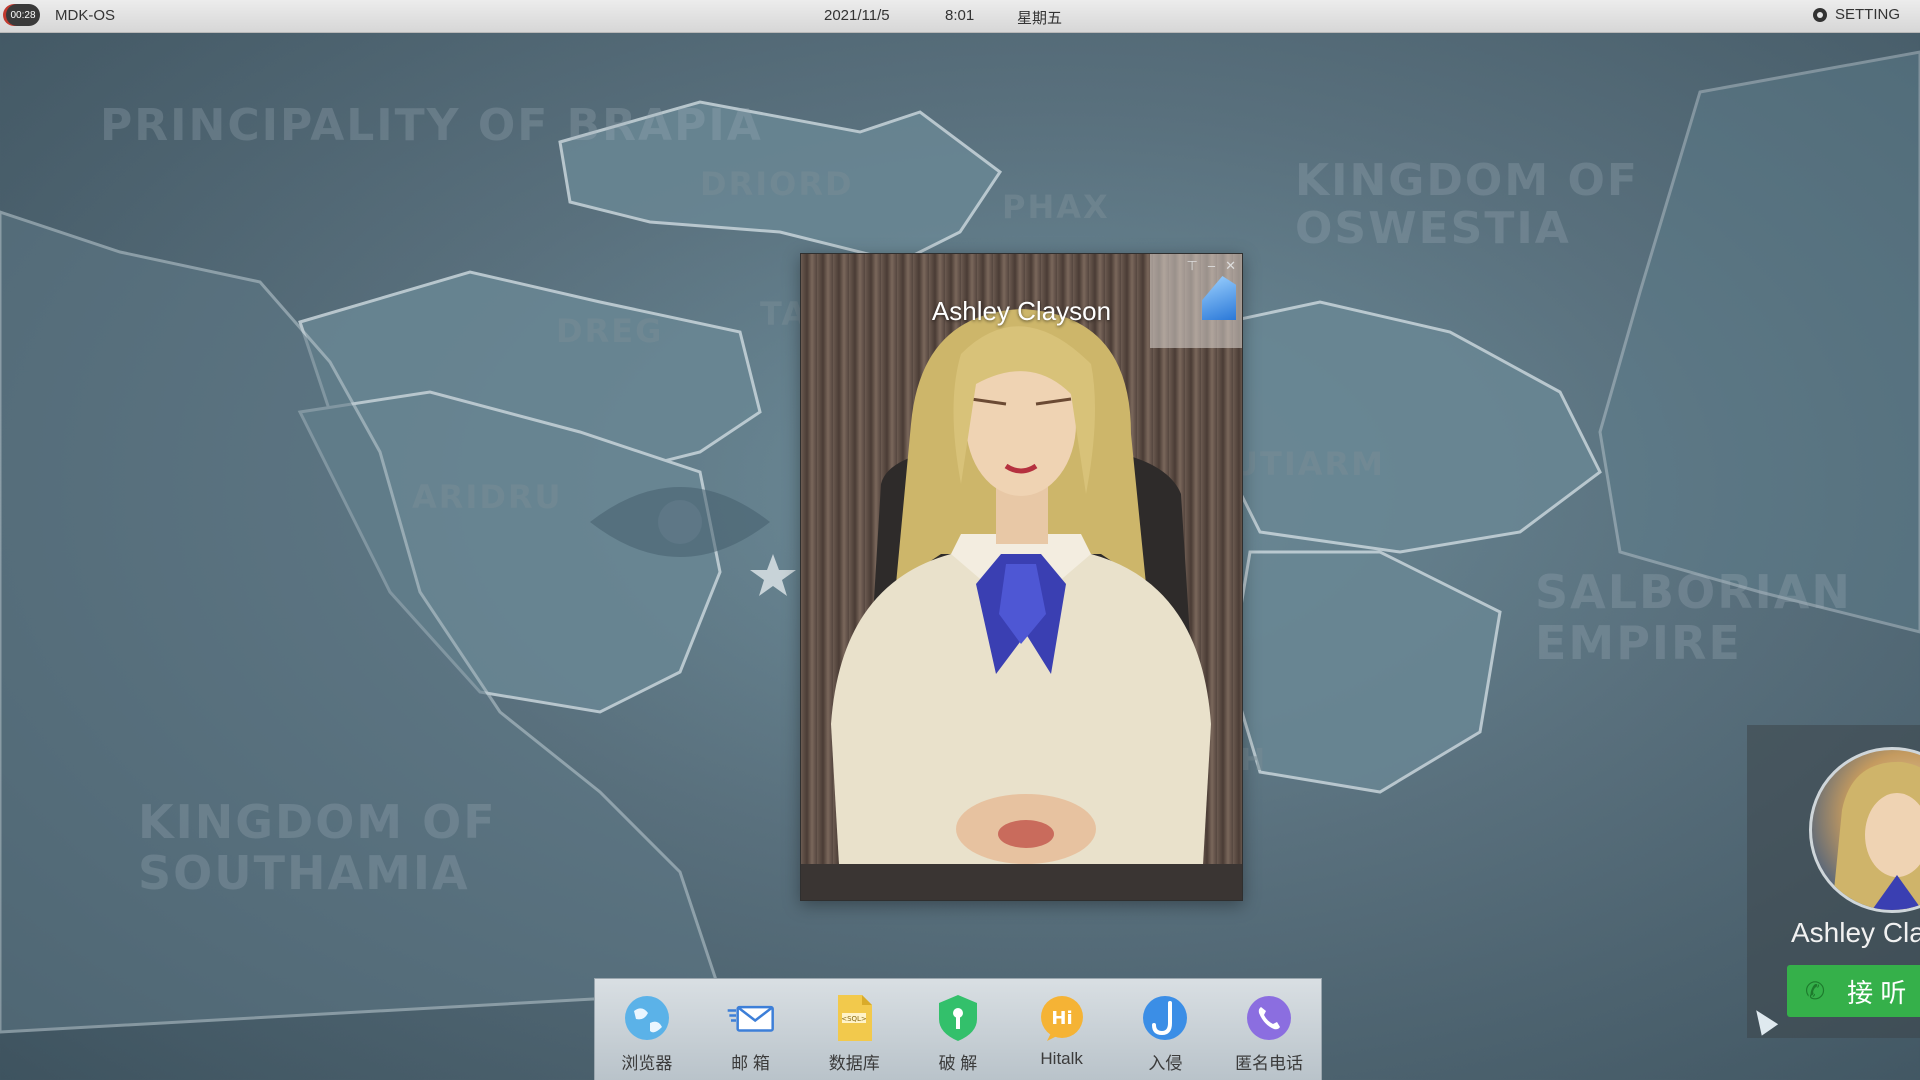  What do you see at coordinates (1021, 604) in the screenshot?
I see `contact-portrait` at bounding box center [1021, 604].